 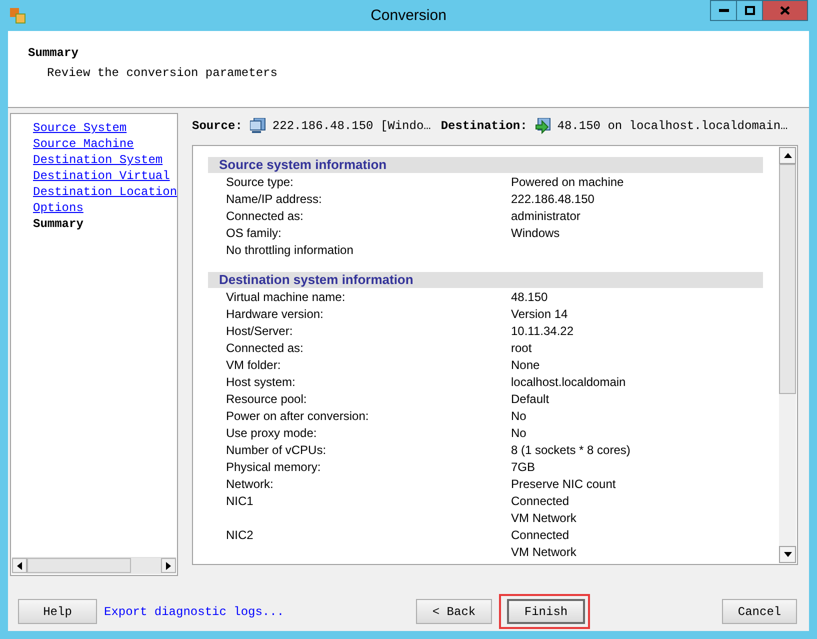 I want to click on right-arrow-icon, so click(x=168, y=566).